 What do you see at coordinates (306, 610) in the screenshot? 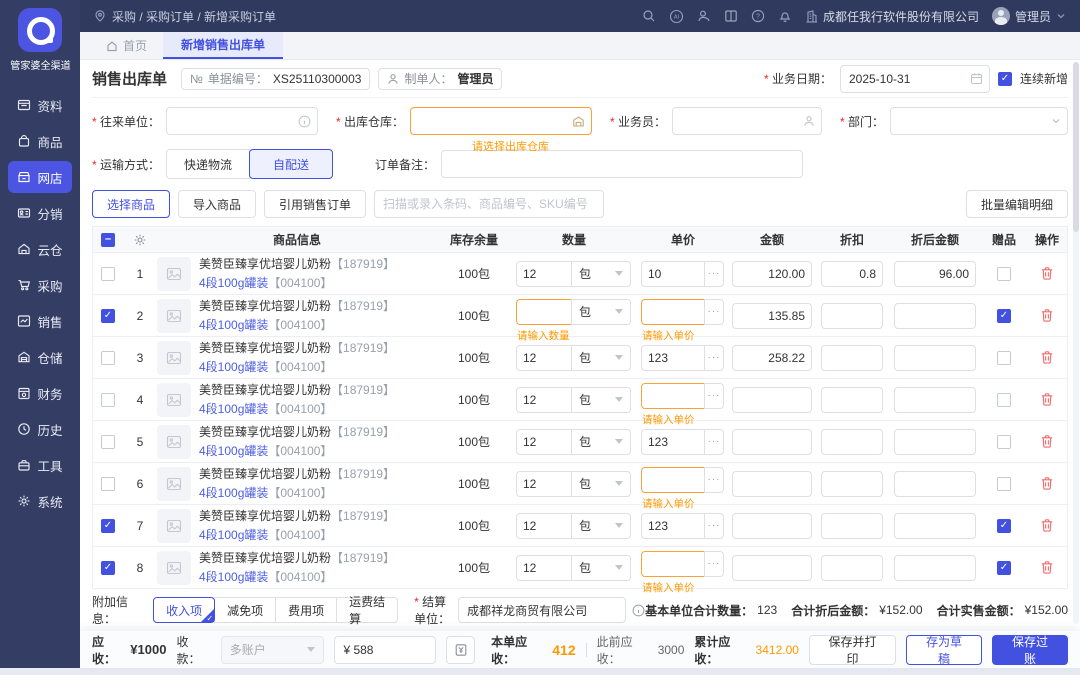
I see `option-fee-item: 费用项` at bounding box center [306, 610].